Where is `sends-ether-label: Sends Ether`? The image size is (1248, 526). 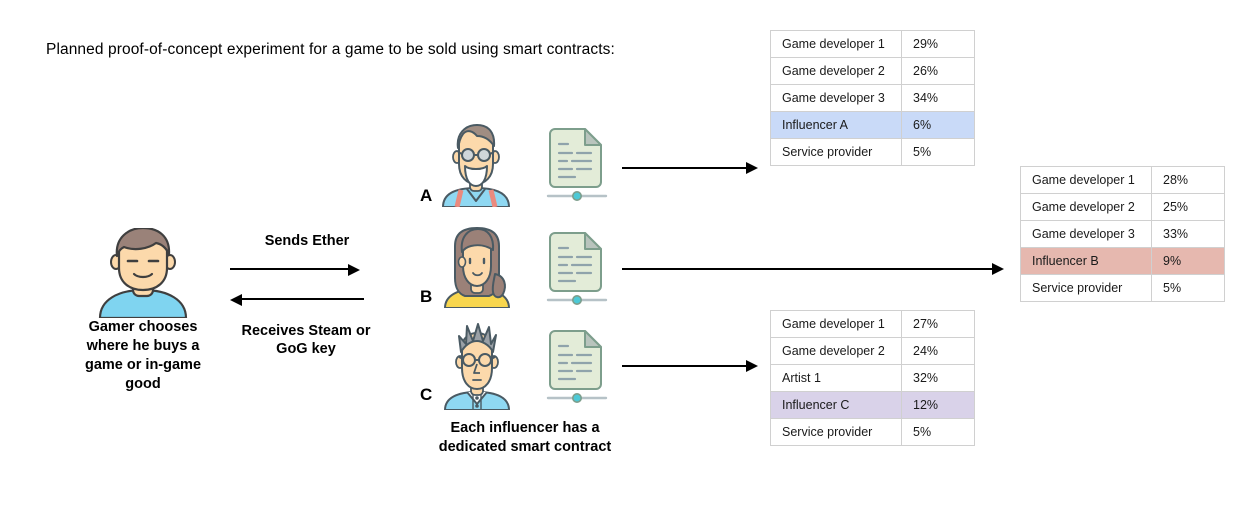
sends-ether-label: Sends Ether is located at coordinates (307, 241).